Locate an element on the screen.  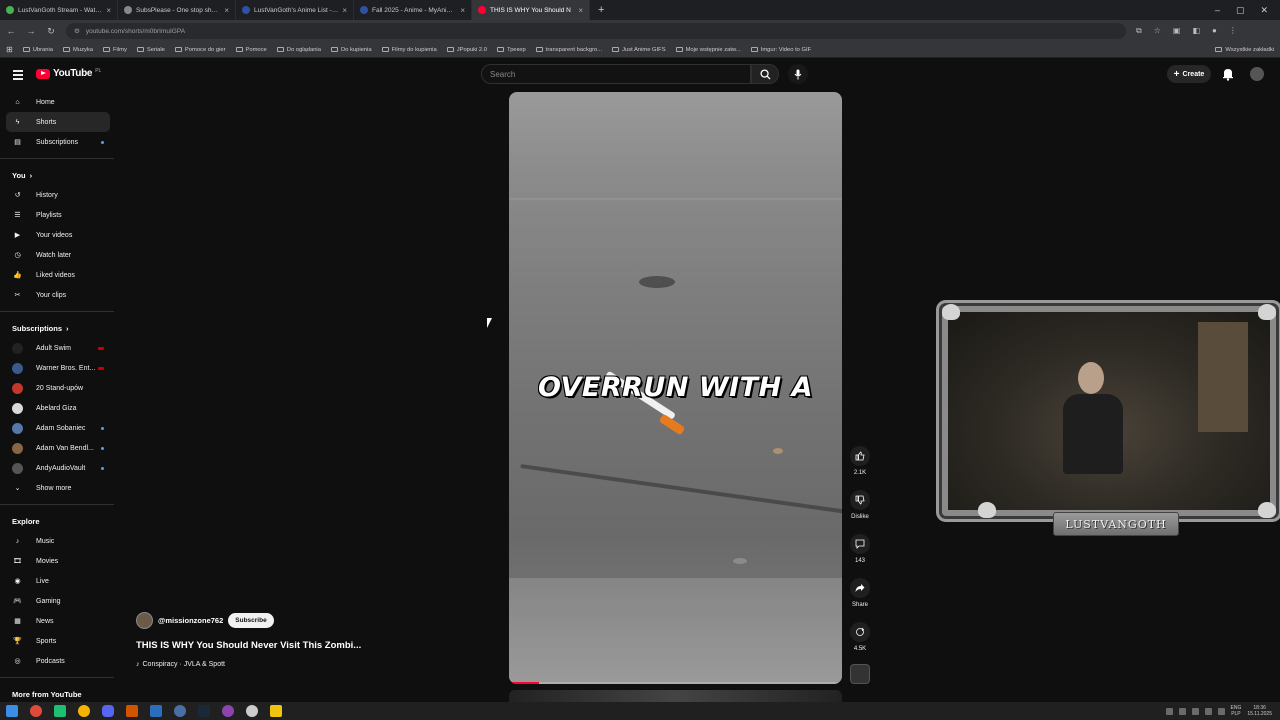
windows-start-icon is located at coordinates (12, 711).